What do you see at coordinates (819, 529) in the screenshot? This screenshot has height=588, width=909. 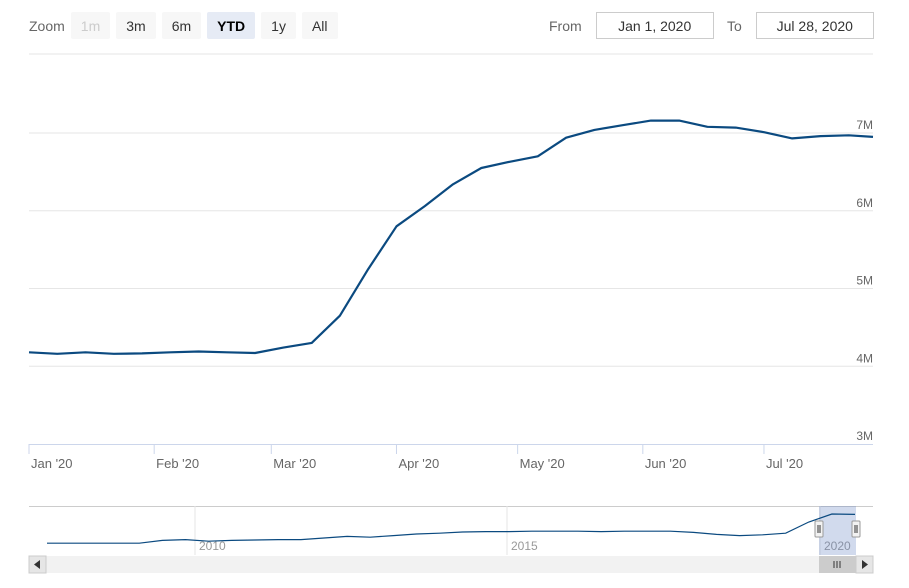 I see `navigator-left-handle` at bounding box center [819, 529].